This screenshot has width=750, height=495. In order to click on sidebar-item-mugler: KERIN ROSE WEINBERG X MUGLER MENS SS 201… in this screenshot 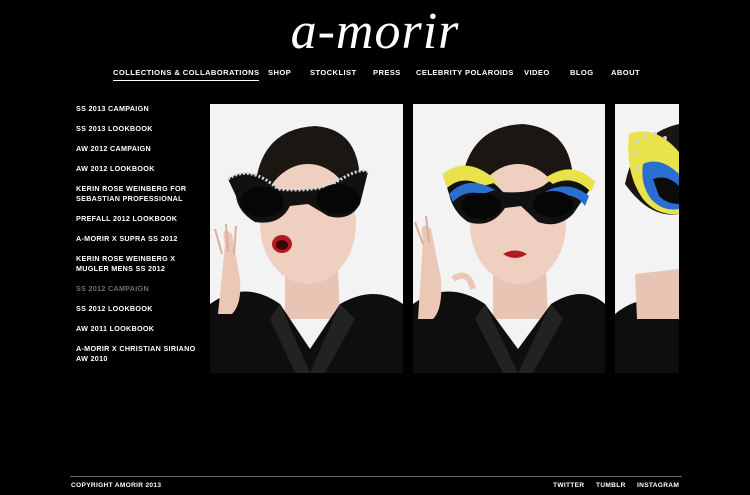, I will do `click(136, 264)`.